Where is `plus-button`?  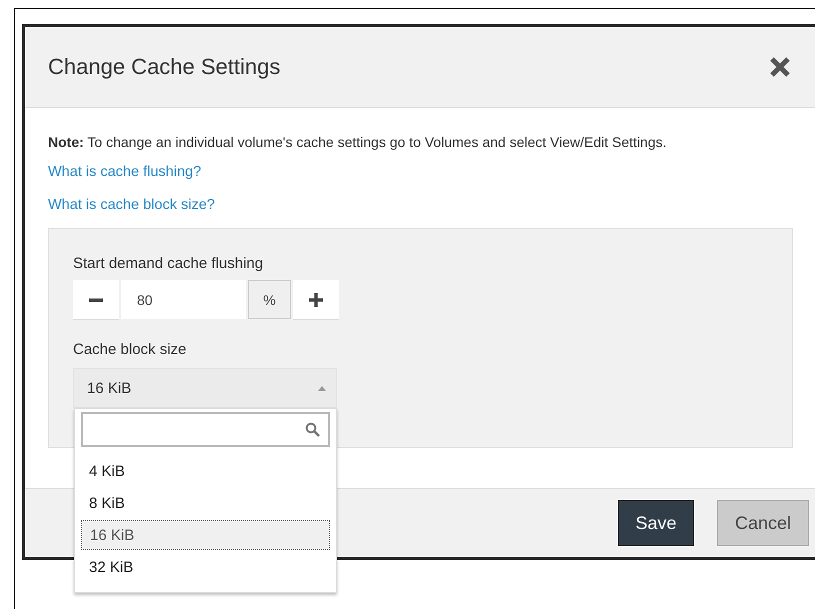 plus-button is located at coordinates (316, 299).